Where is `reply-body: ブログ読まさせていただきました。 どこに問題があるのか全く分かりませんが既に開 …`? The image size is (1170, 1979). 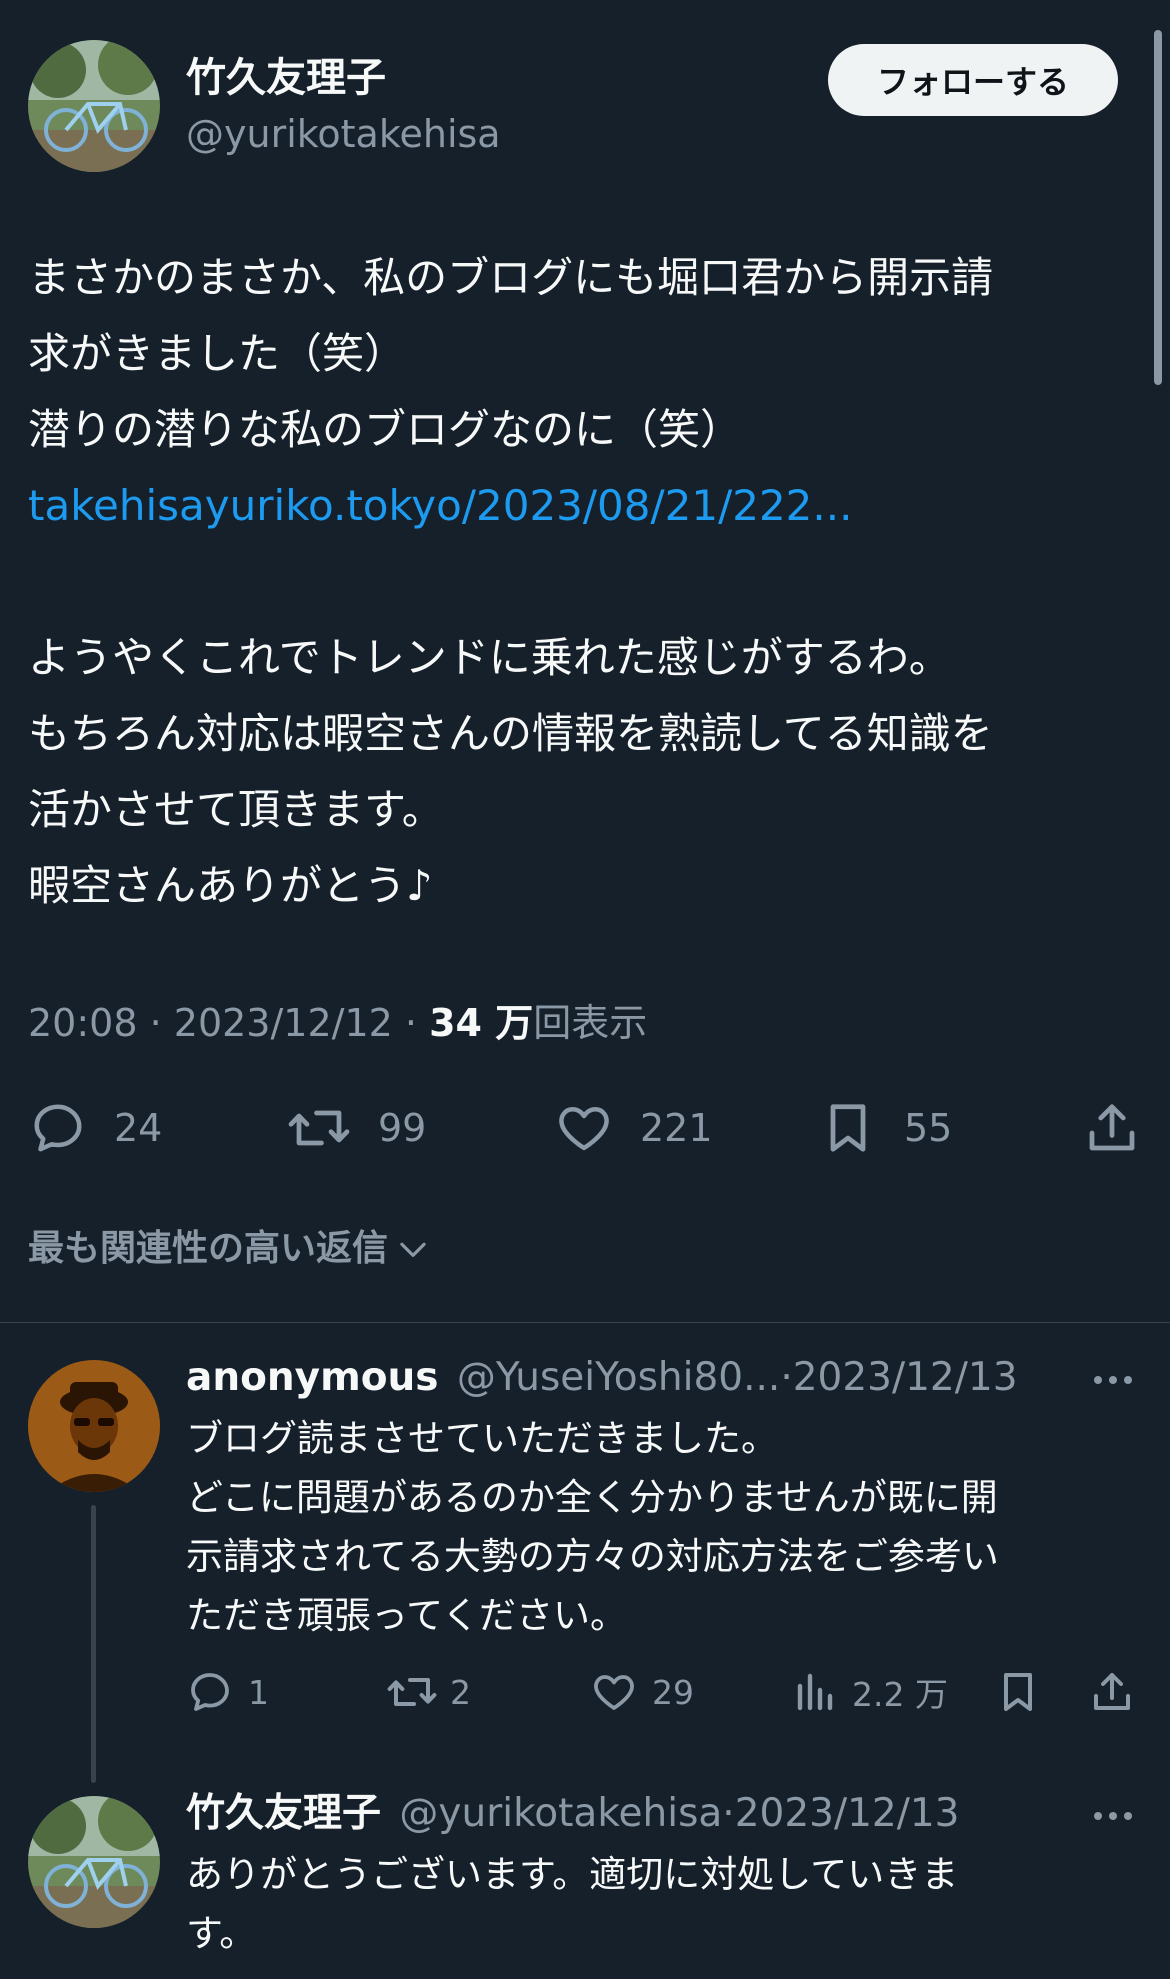 reply-body: ブログ読まさせていただきました。 どこに問題があるのか全く分かりませんが既に開 … is located at coordinates (592, 1527).